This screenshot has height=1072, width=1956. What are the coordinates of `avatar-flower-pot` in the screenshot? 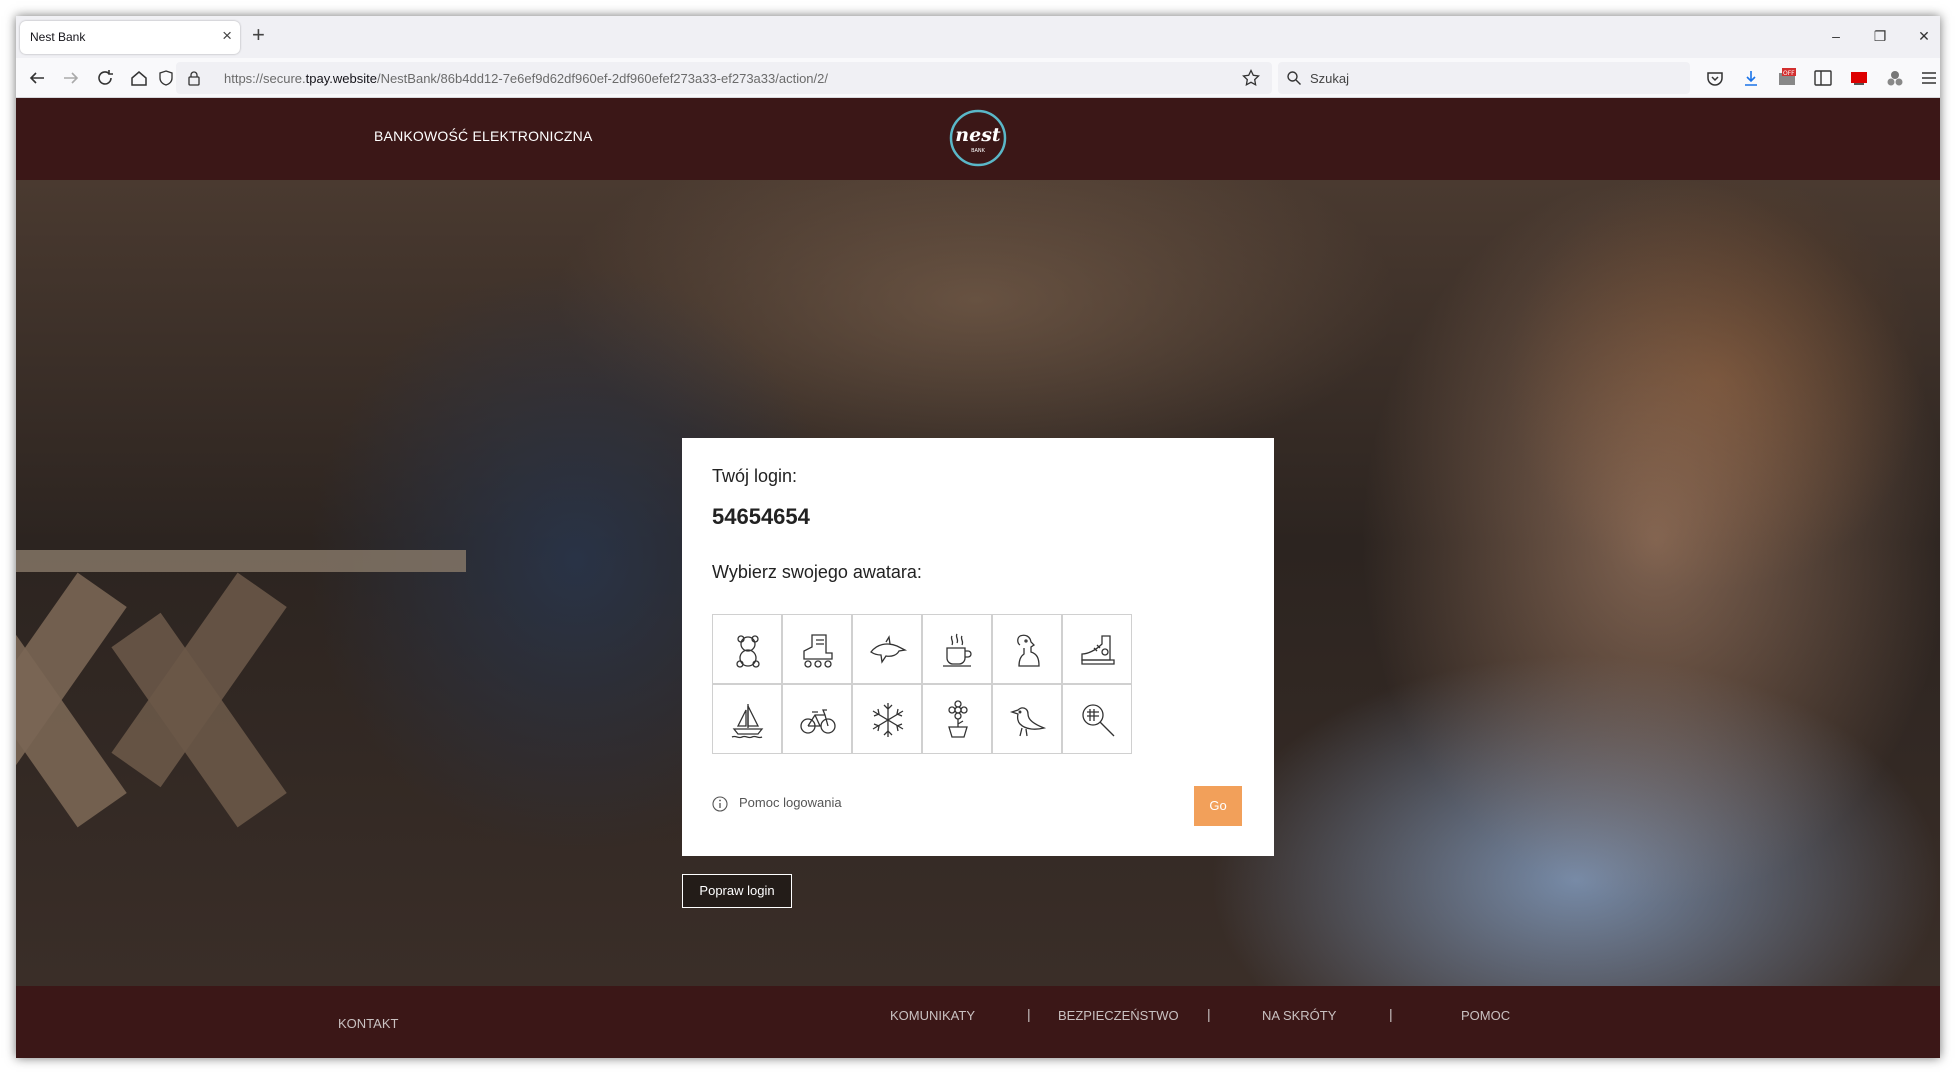 It's located at (957, 719).